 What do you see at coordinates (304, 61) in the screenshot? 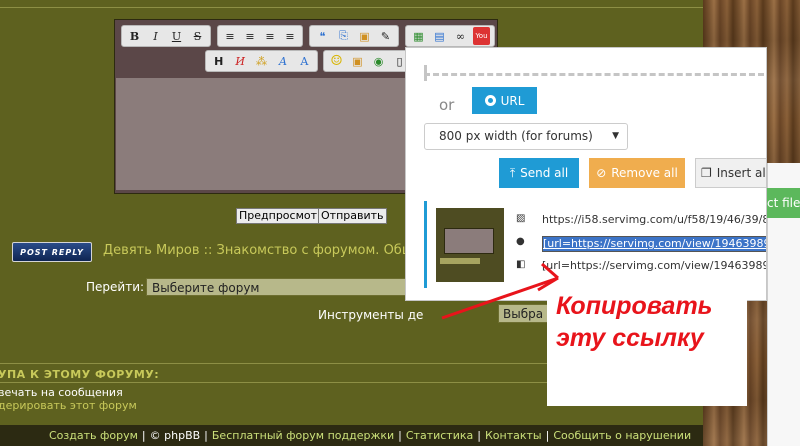
I see `font-size-icon: A` at bounding box center [304, 61].